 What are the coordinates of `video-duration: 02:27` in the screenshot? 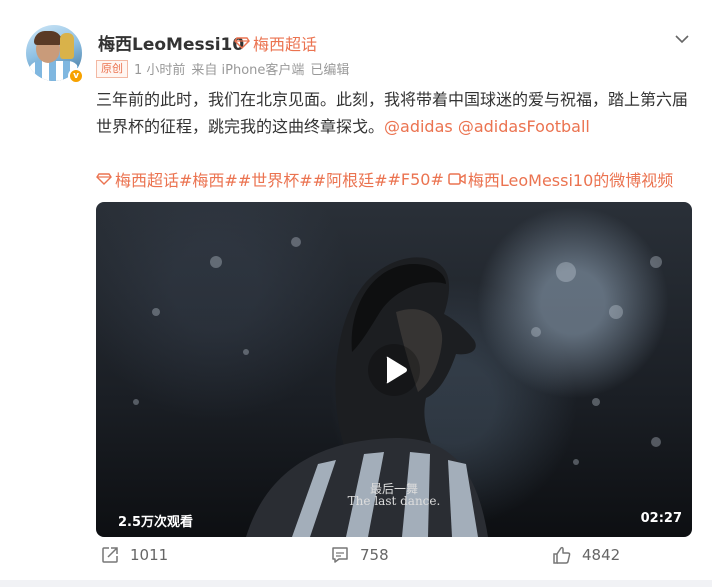 It's located at (661, 518).